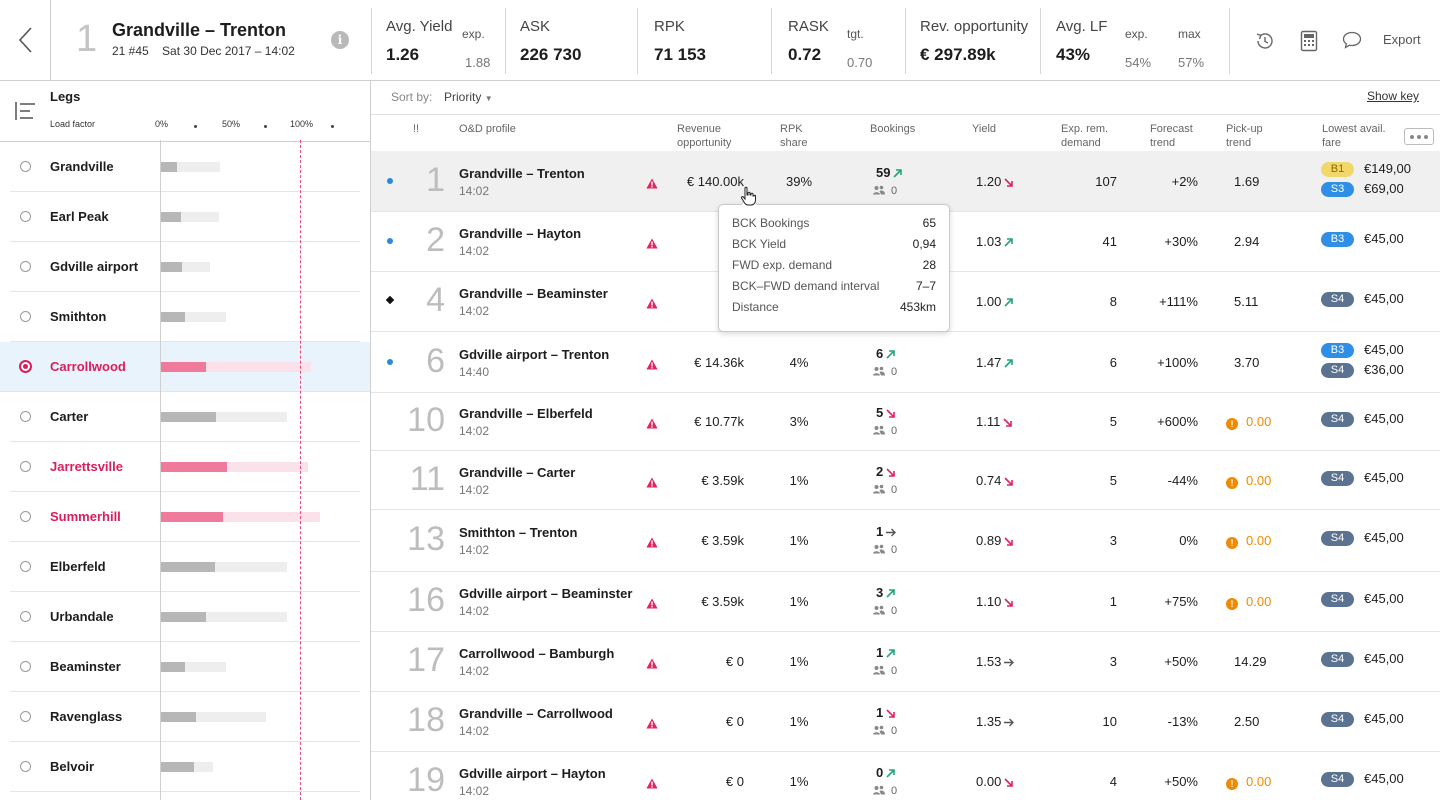 This screenshot has height=800, width=1440. I want to click on sort-value: Priority, so click(463, 97).